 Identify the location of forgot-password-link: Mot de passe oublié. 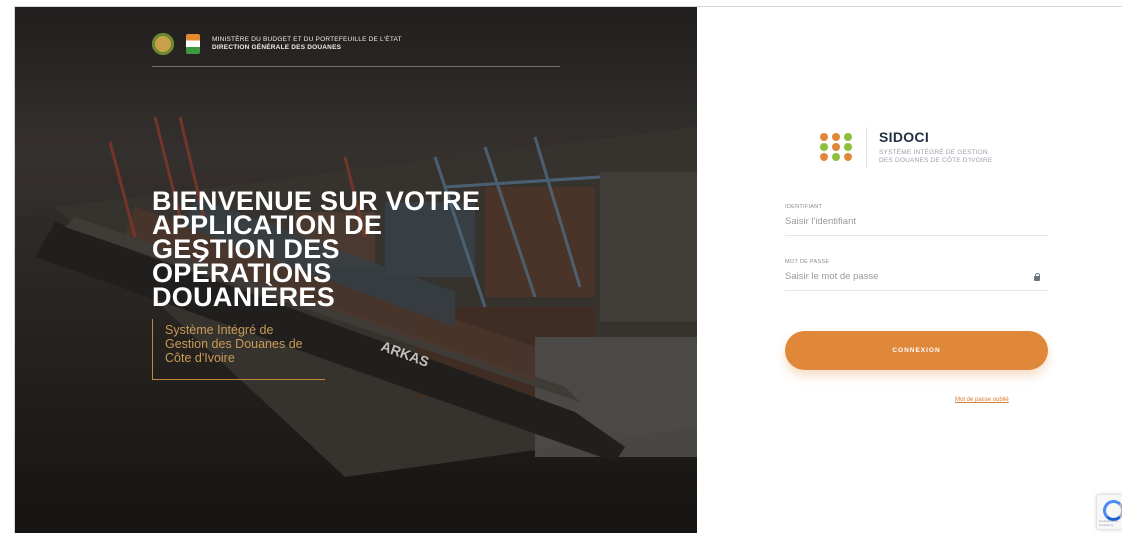
(982, 400).